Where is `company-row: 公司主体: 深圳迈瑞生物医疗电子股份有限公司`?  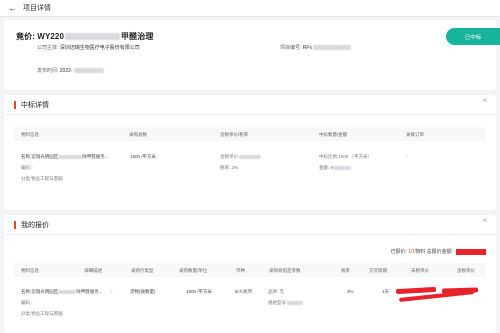
company-row: 公司主体: 深圳迈瑞生物医疗电子股份有限公司 is located at coordinates (88, 47).